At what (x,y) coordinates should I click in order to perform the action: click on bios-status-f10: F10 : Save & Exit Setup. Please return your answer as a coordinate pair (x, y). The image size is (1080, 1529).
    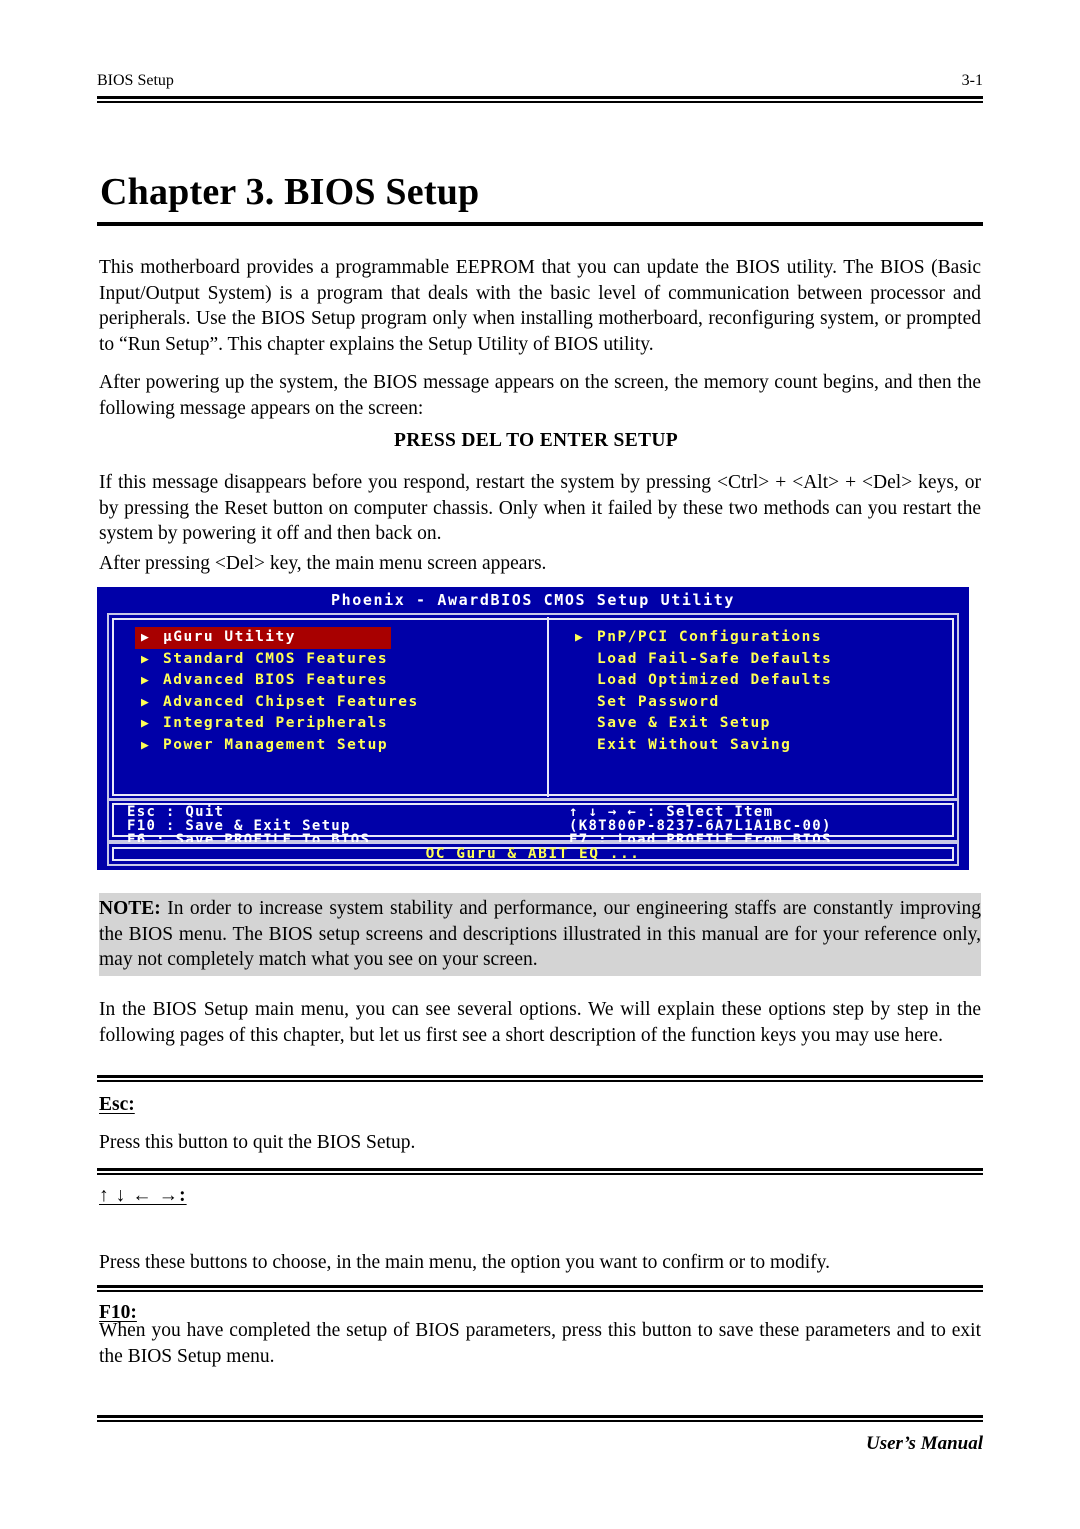
    Looking at the image, I should click on (239, 826).